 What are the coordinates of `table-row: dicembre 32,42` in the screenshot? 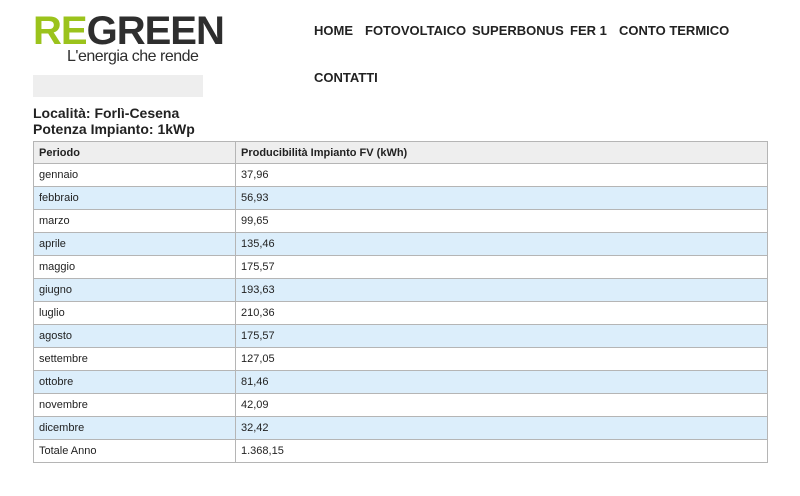 It's located at (400, 428).